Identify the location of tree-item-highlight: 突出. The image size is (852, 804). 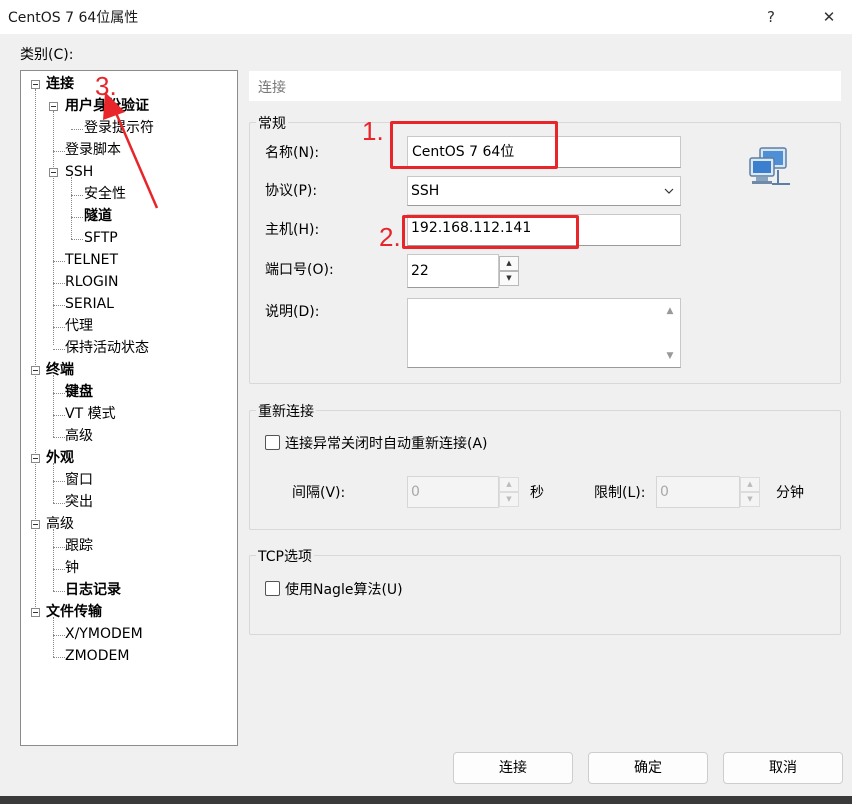
(79, 502).